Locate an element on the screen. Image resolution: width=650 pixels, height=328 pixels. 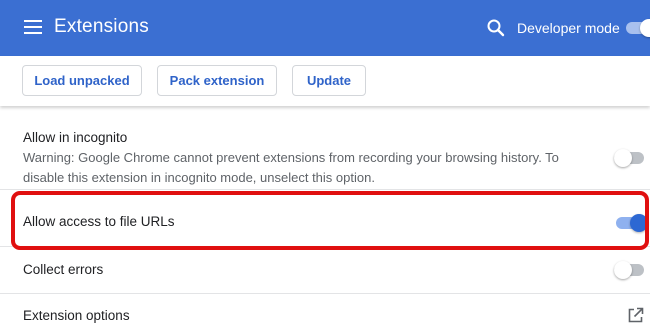
search-icon is located at coordinates (496, 28).